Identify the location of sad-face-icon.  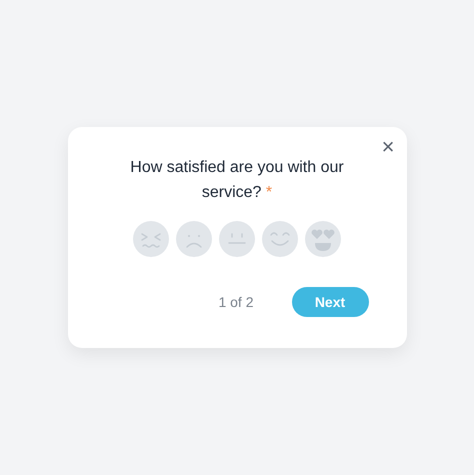
(194, 239).